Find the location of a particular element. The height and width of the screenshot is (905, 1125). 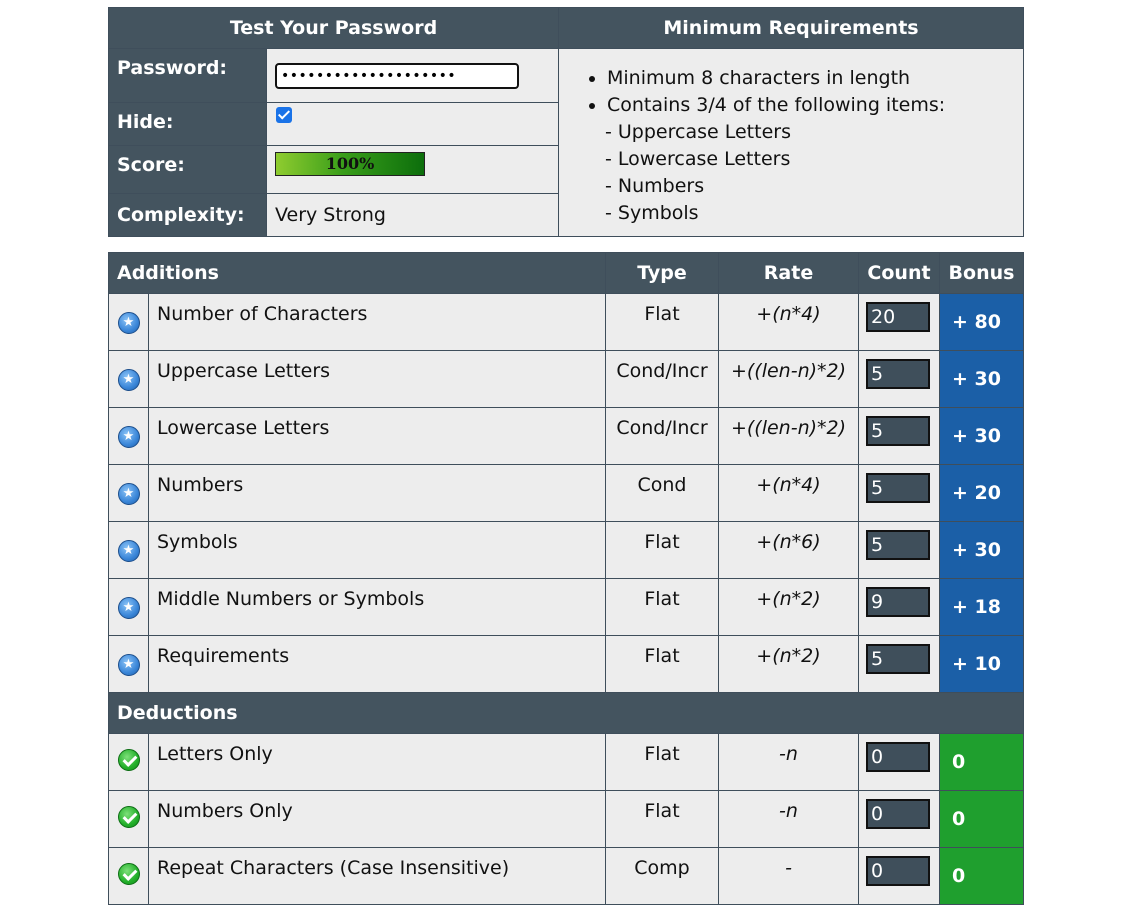

requirement-item: Contains 3/4 of the following items: is located at coordinates (815, 105).